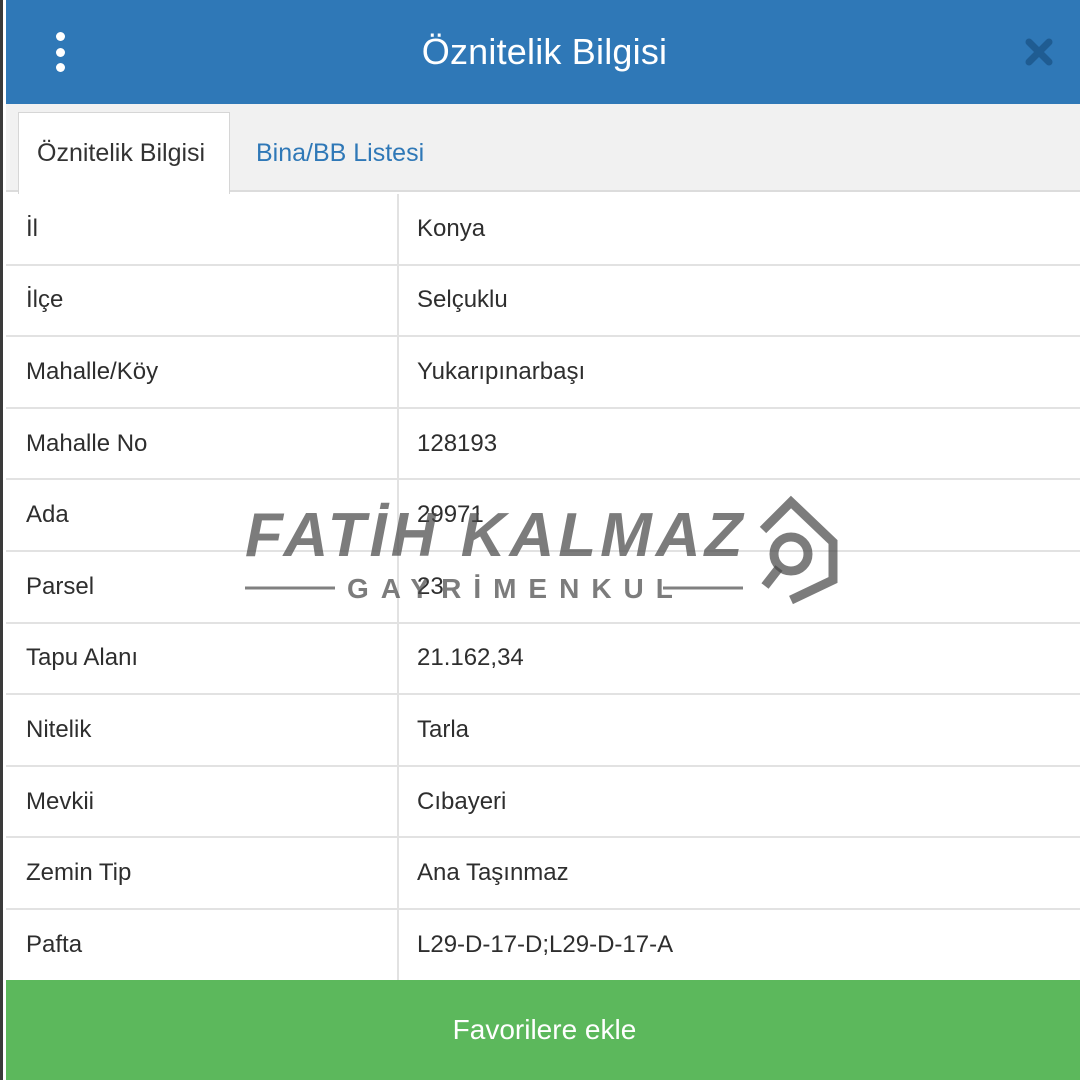 Image resolution: width=1080 pixels, height=1080 pixels. What do you see at coordinates (543, 516) in the screenshot?
I see `table-row: Ada 29971` at bounding box center [543, 516].